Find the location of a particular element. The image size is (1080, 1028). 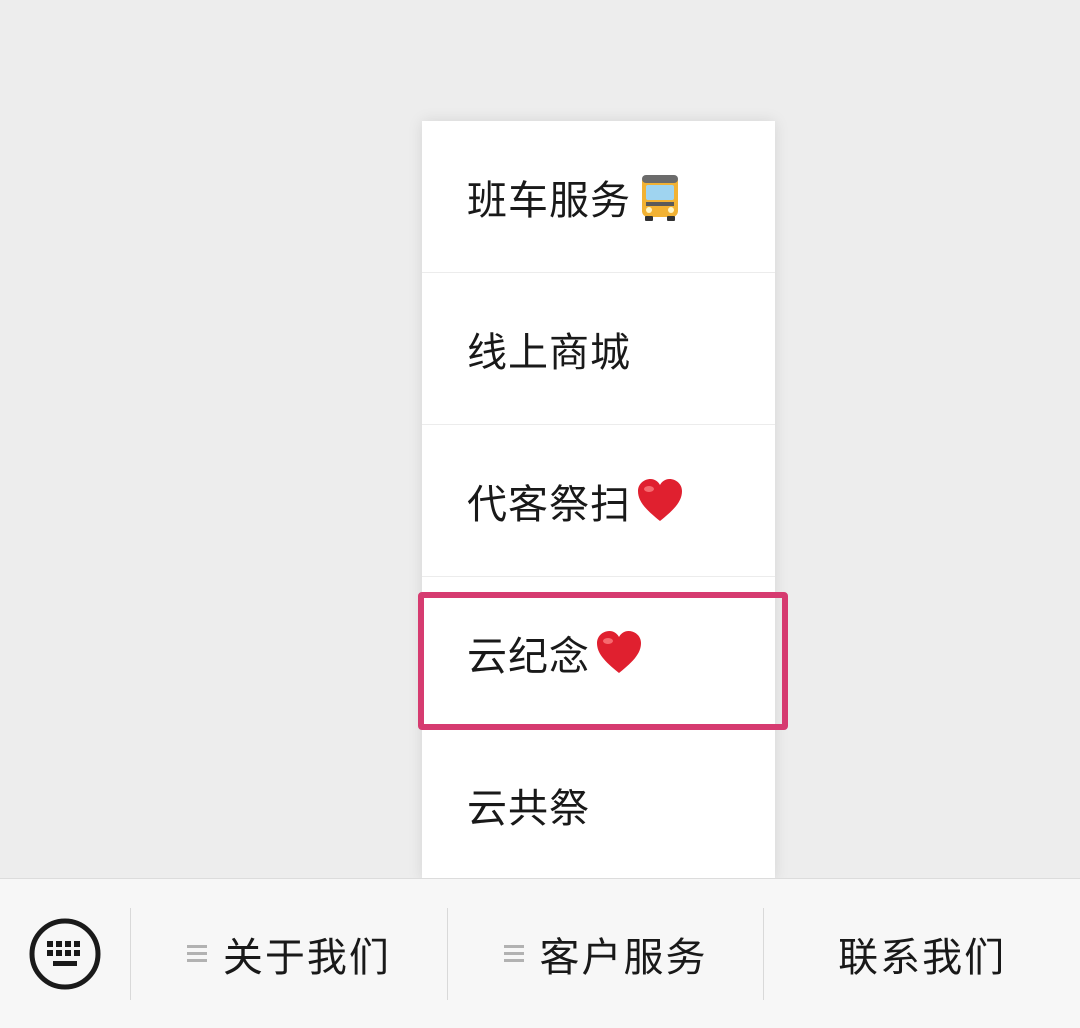

menu-item-label: 云纪念 is located at coordinates (528, 656).